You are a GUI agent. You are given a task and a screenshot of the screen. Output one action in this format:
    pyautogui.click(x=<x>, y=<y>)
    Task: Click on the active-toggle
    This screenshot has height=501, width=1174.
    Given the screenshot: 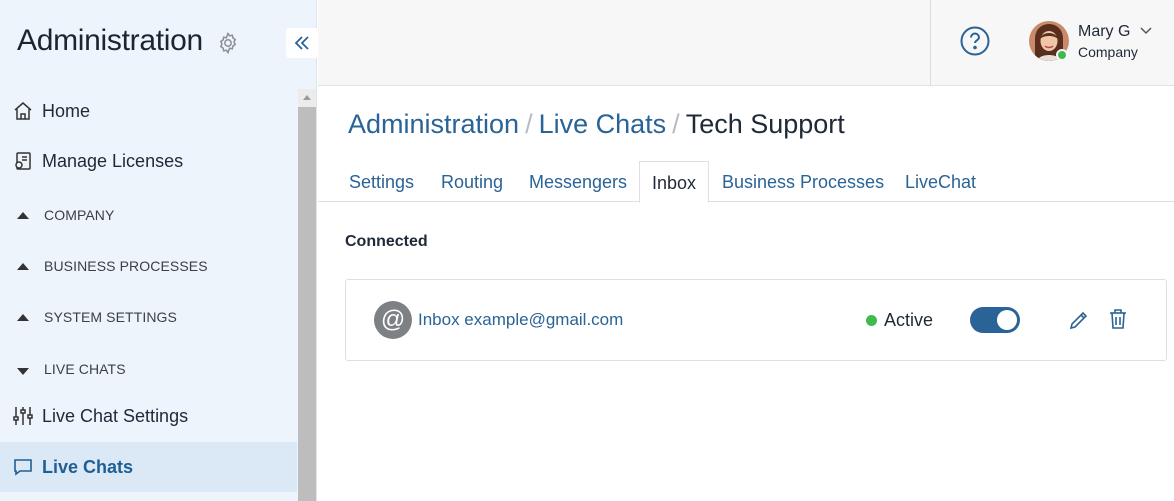 What is the action you would take?
    pyautogui.click(x=995, y=320)
    